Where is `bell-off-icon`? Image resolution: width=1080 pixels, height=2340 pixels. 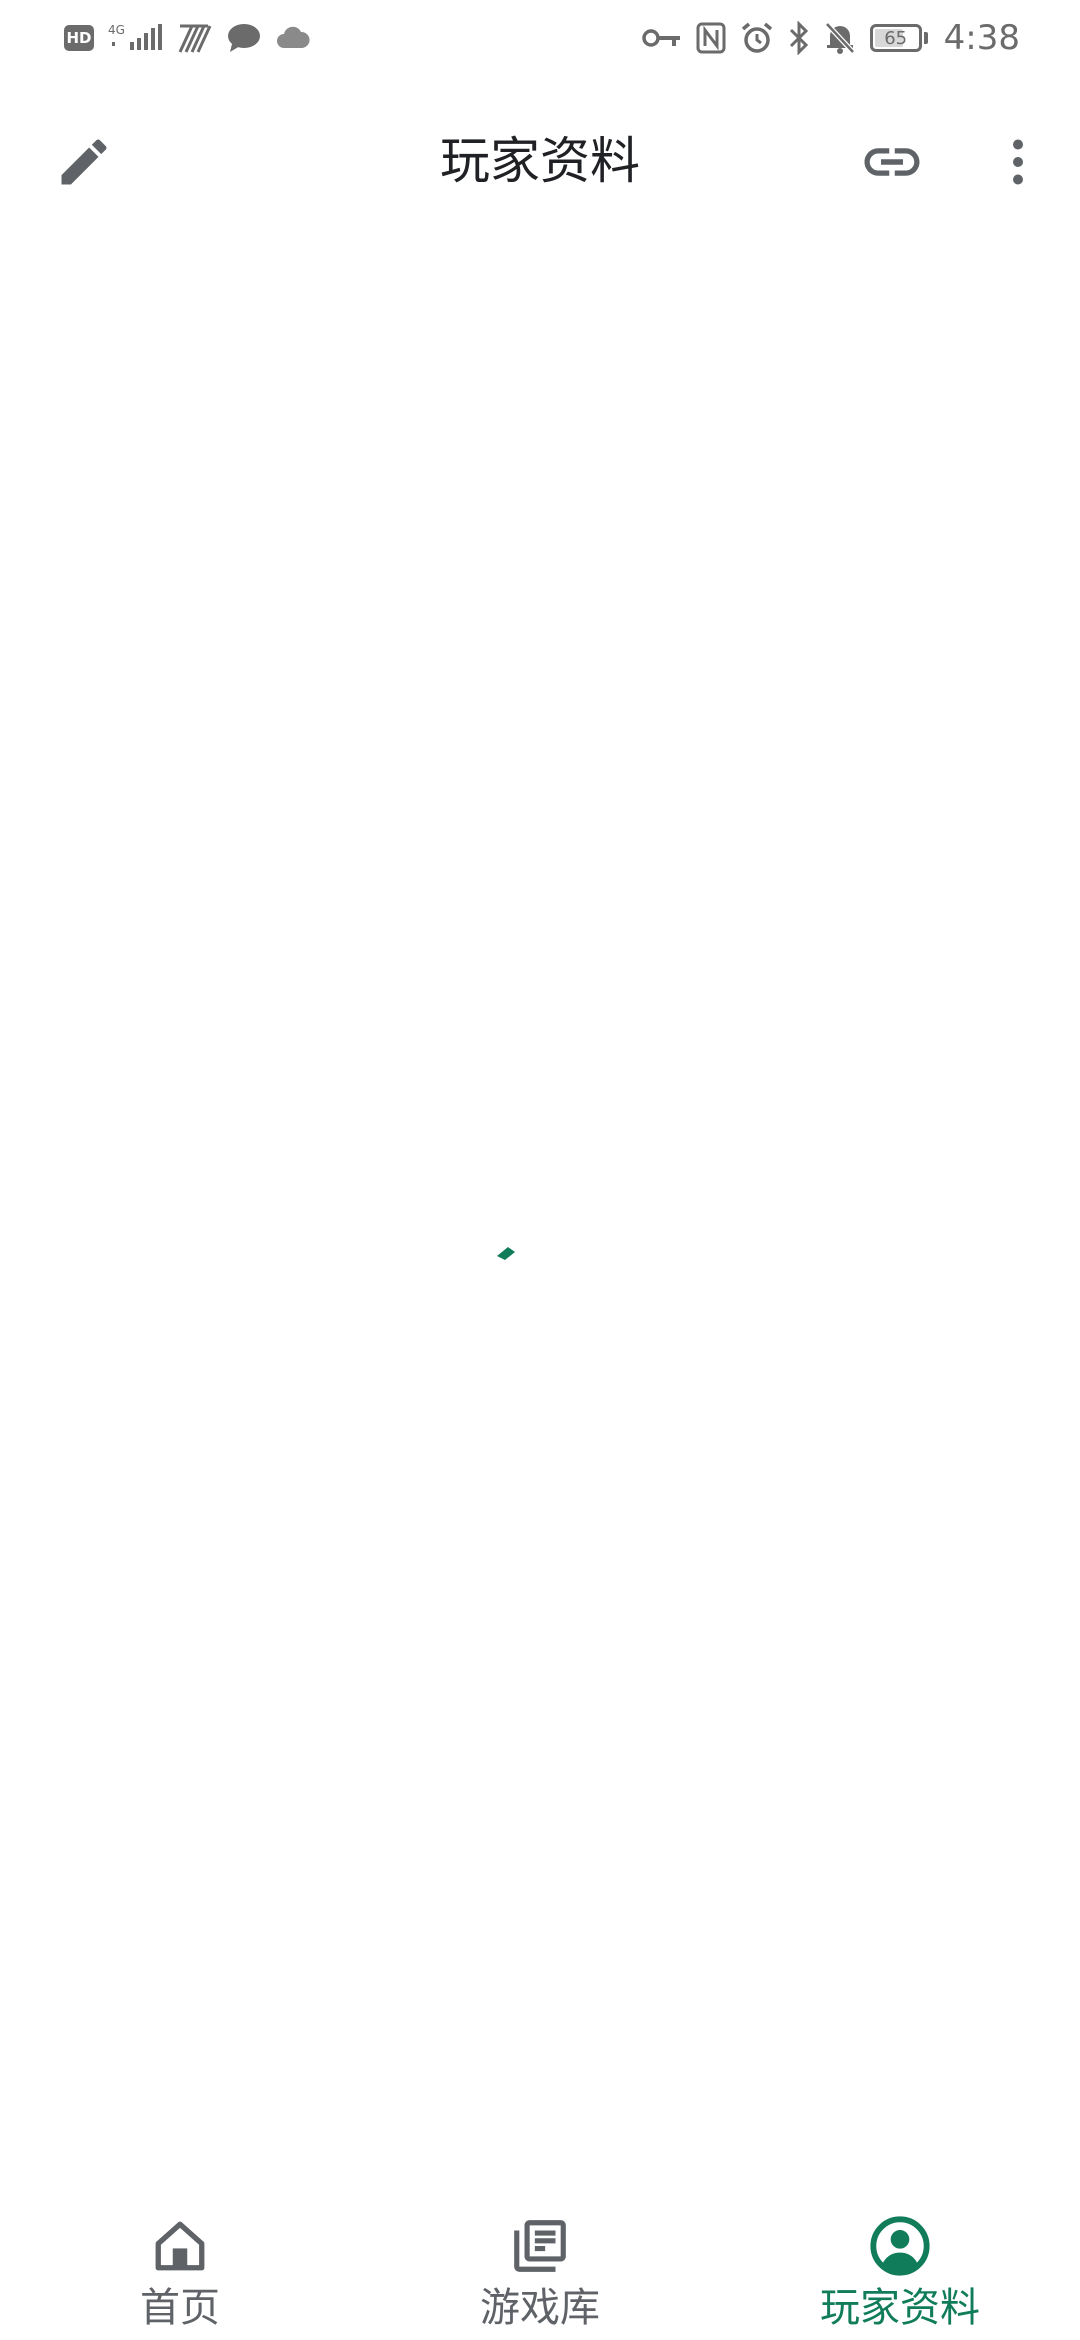 bell-off-icon is located at coordinates (839, 38).